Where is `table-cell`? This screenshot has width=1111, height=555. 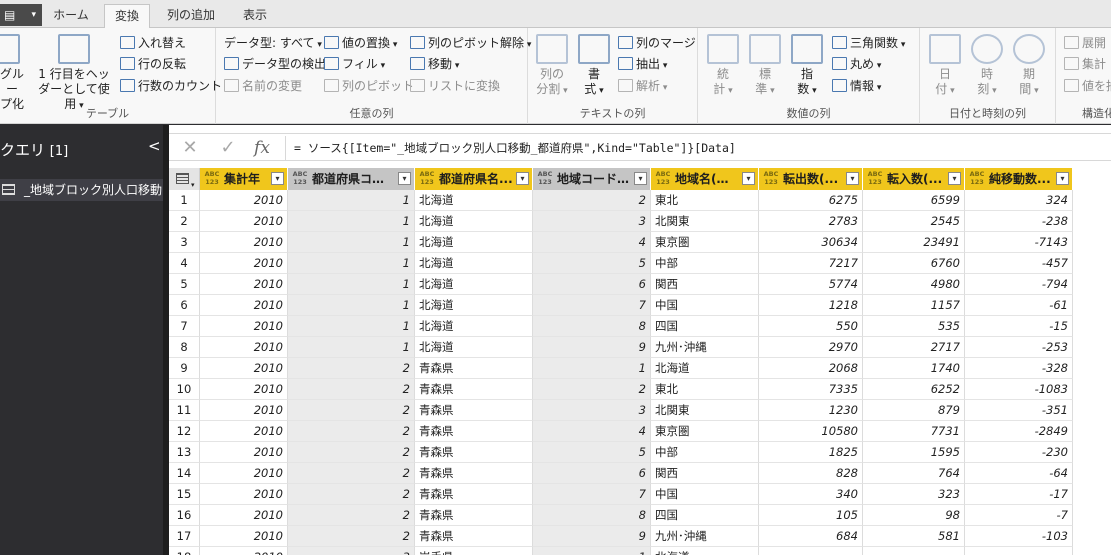 table-cell is located at coordinates (811, 551).